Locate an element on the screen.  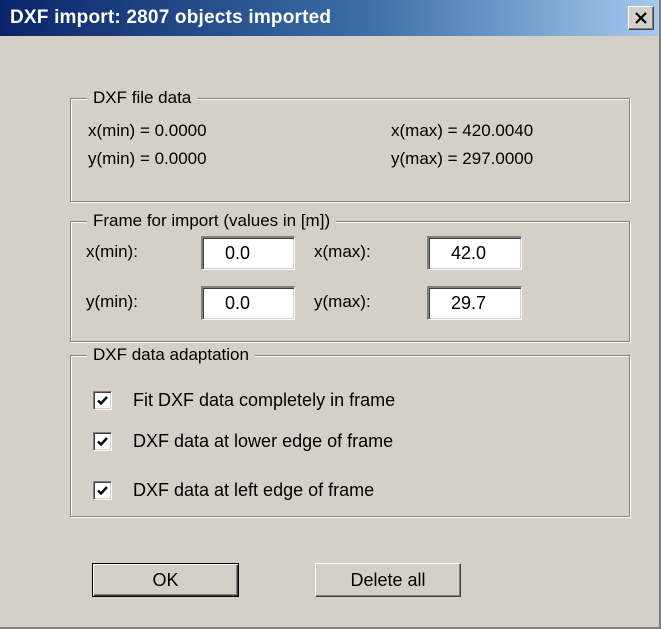
frame-for-import-legend: Frame for import (values in [m]) is located at coordinates (212, 221).